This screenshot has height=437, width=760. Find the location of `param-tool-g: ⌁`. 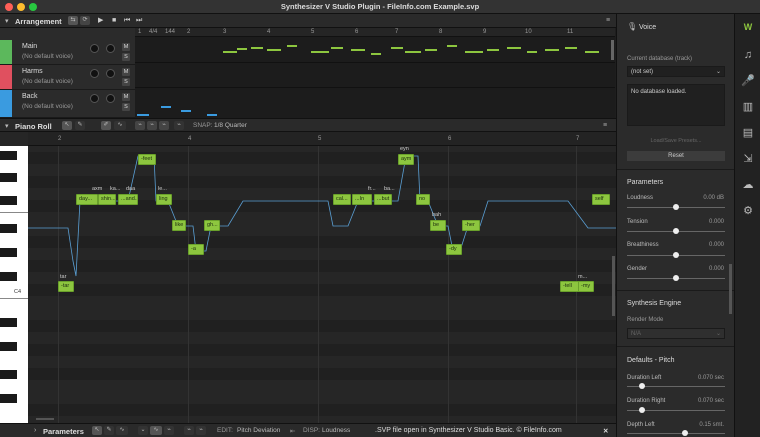

param-tool-g: ⌁ is located at coordinates (189, 430).